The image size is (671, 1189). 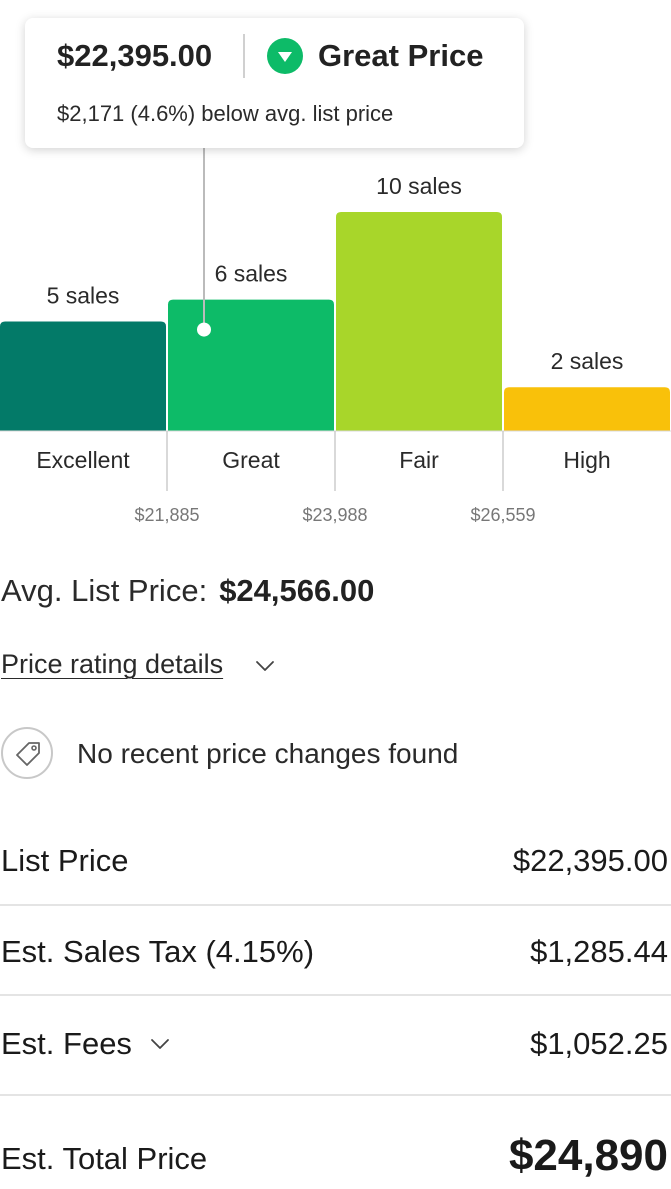 I want to click on total-price-value: $24,890, so click(x=588, y=1155).